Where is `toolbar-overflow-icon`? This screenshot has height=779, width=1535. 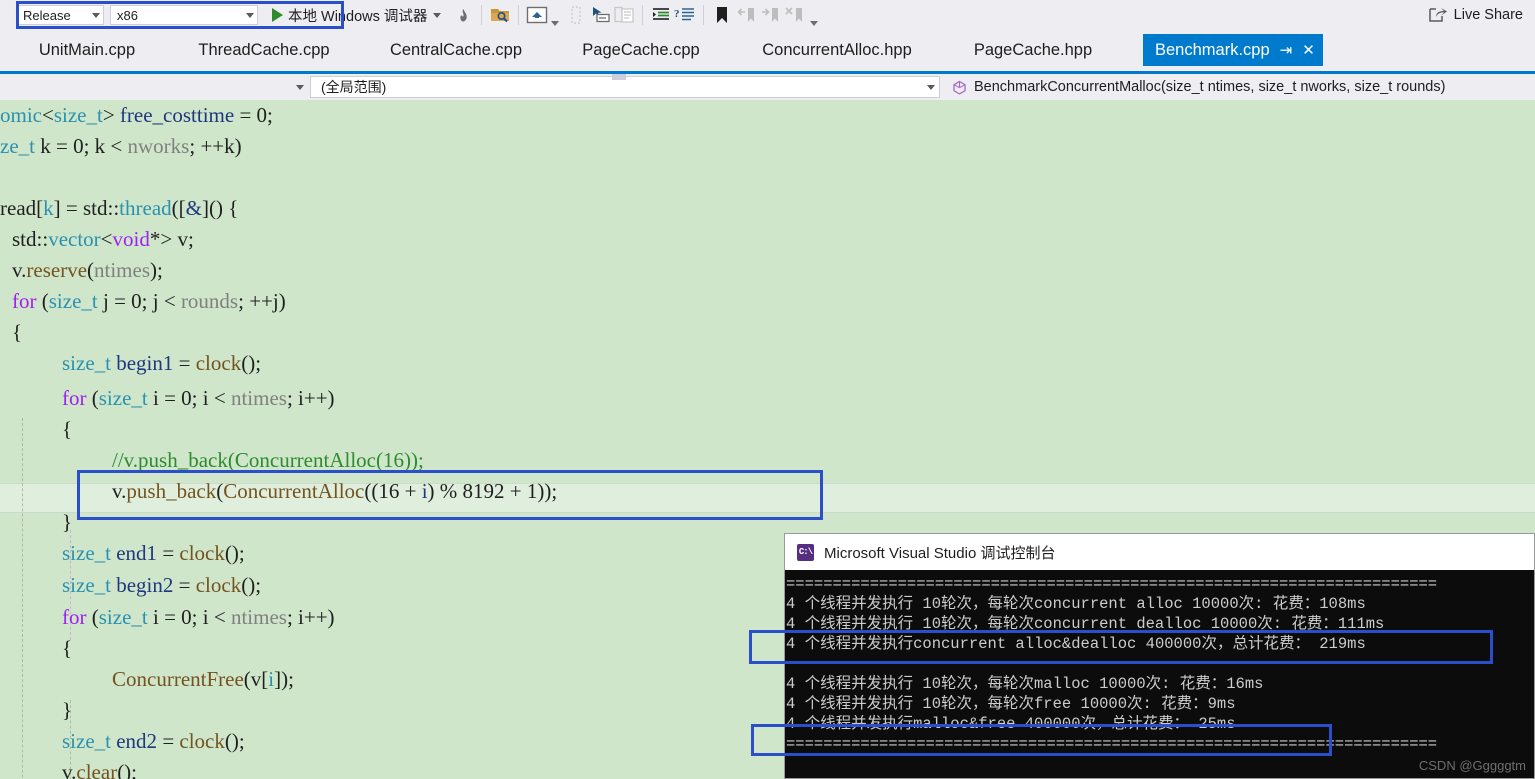 toolbar-overflow-icon is located at coordinates (814, 23).